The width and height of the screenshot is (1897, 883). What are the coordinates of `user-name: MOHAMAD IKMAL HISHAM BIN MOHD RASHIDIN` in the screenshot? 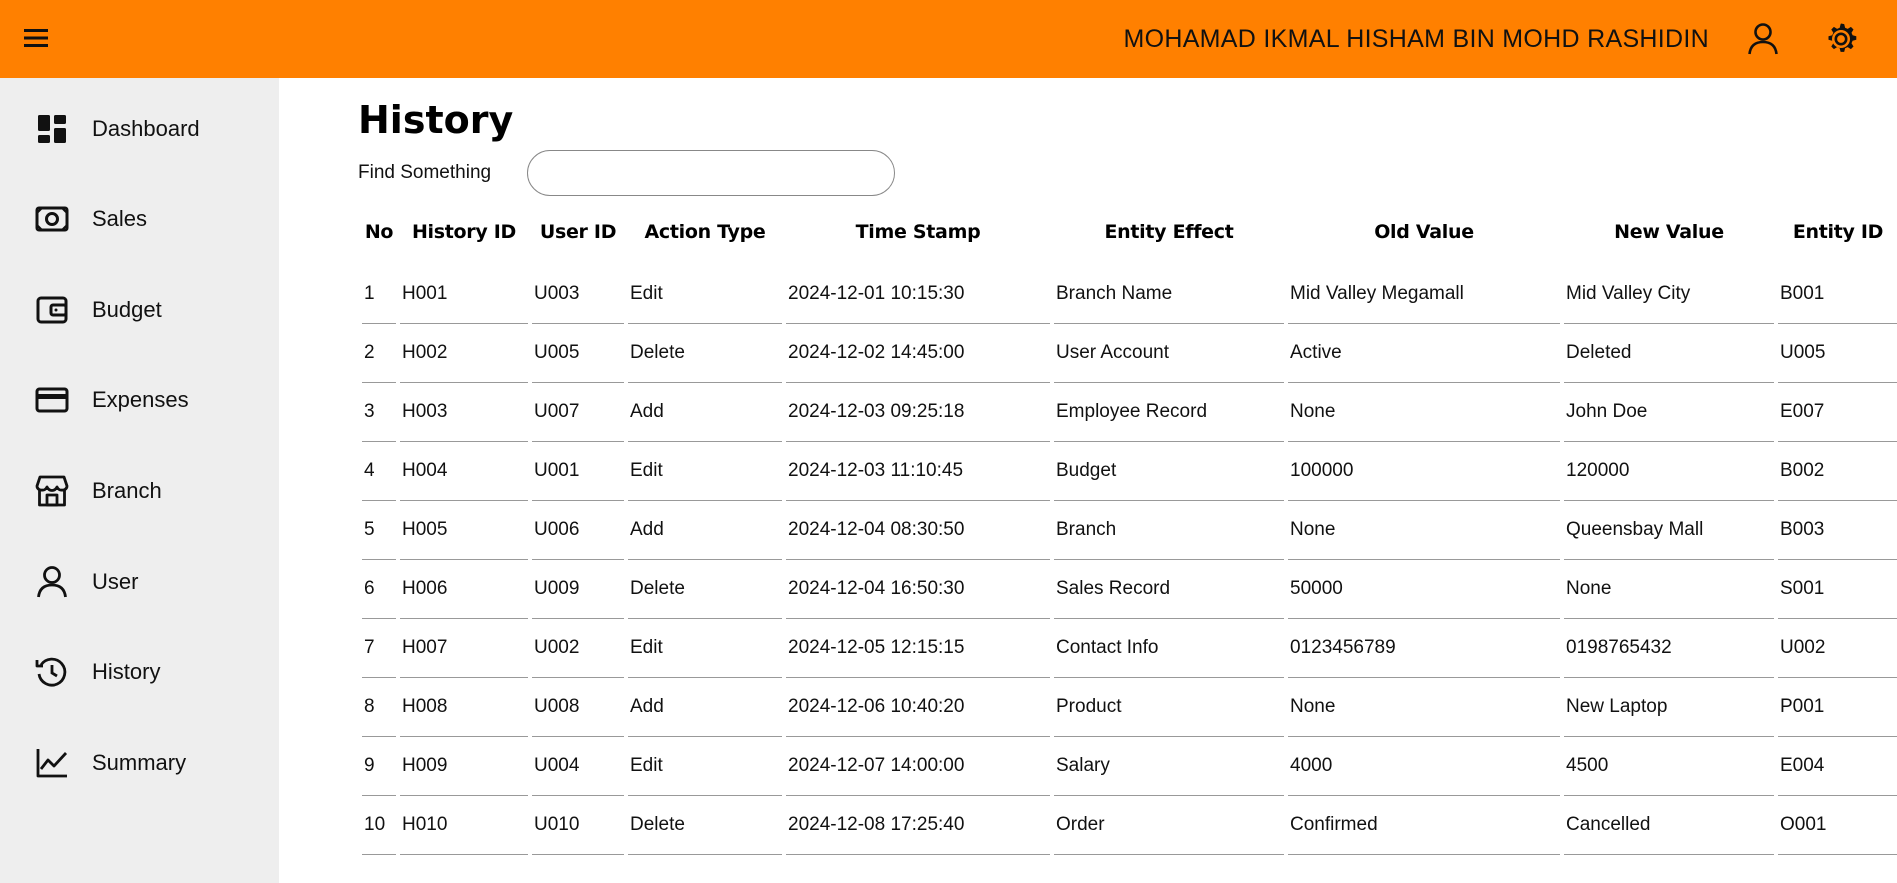 It's located at (1416, 39).